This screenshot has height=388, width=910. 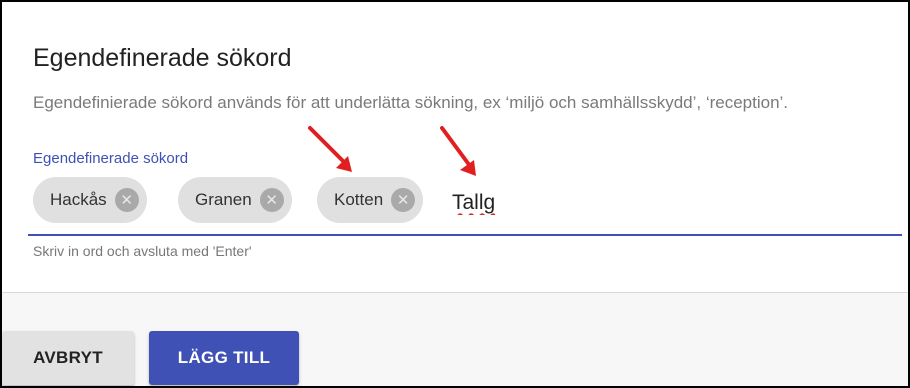 What do you see at coordinates (111, 158) in the screenshot?
I see `keywords-field-label: Egendefinerade sökord` at bounding box center [111, 158].